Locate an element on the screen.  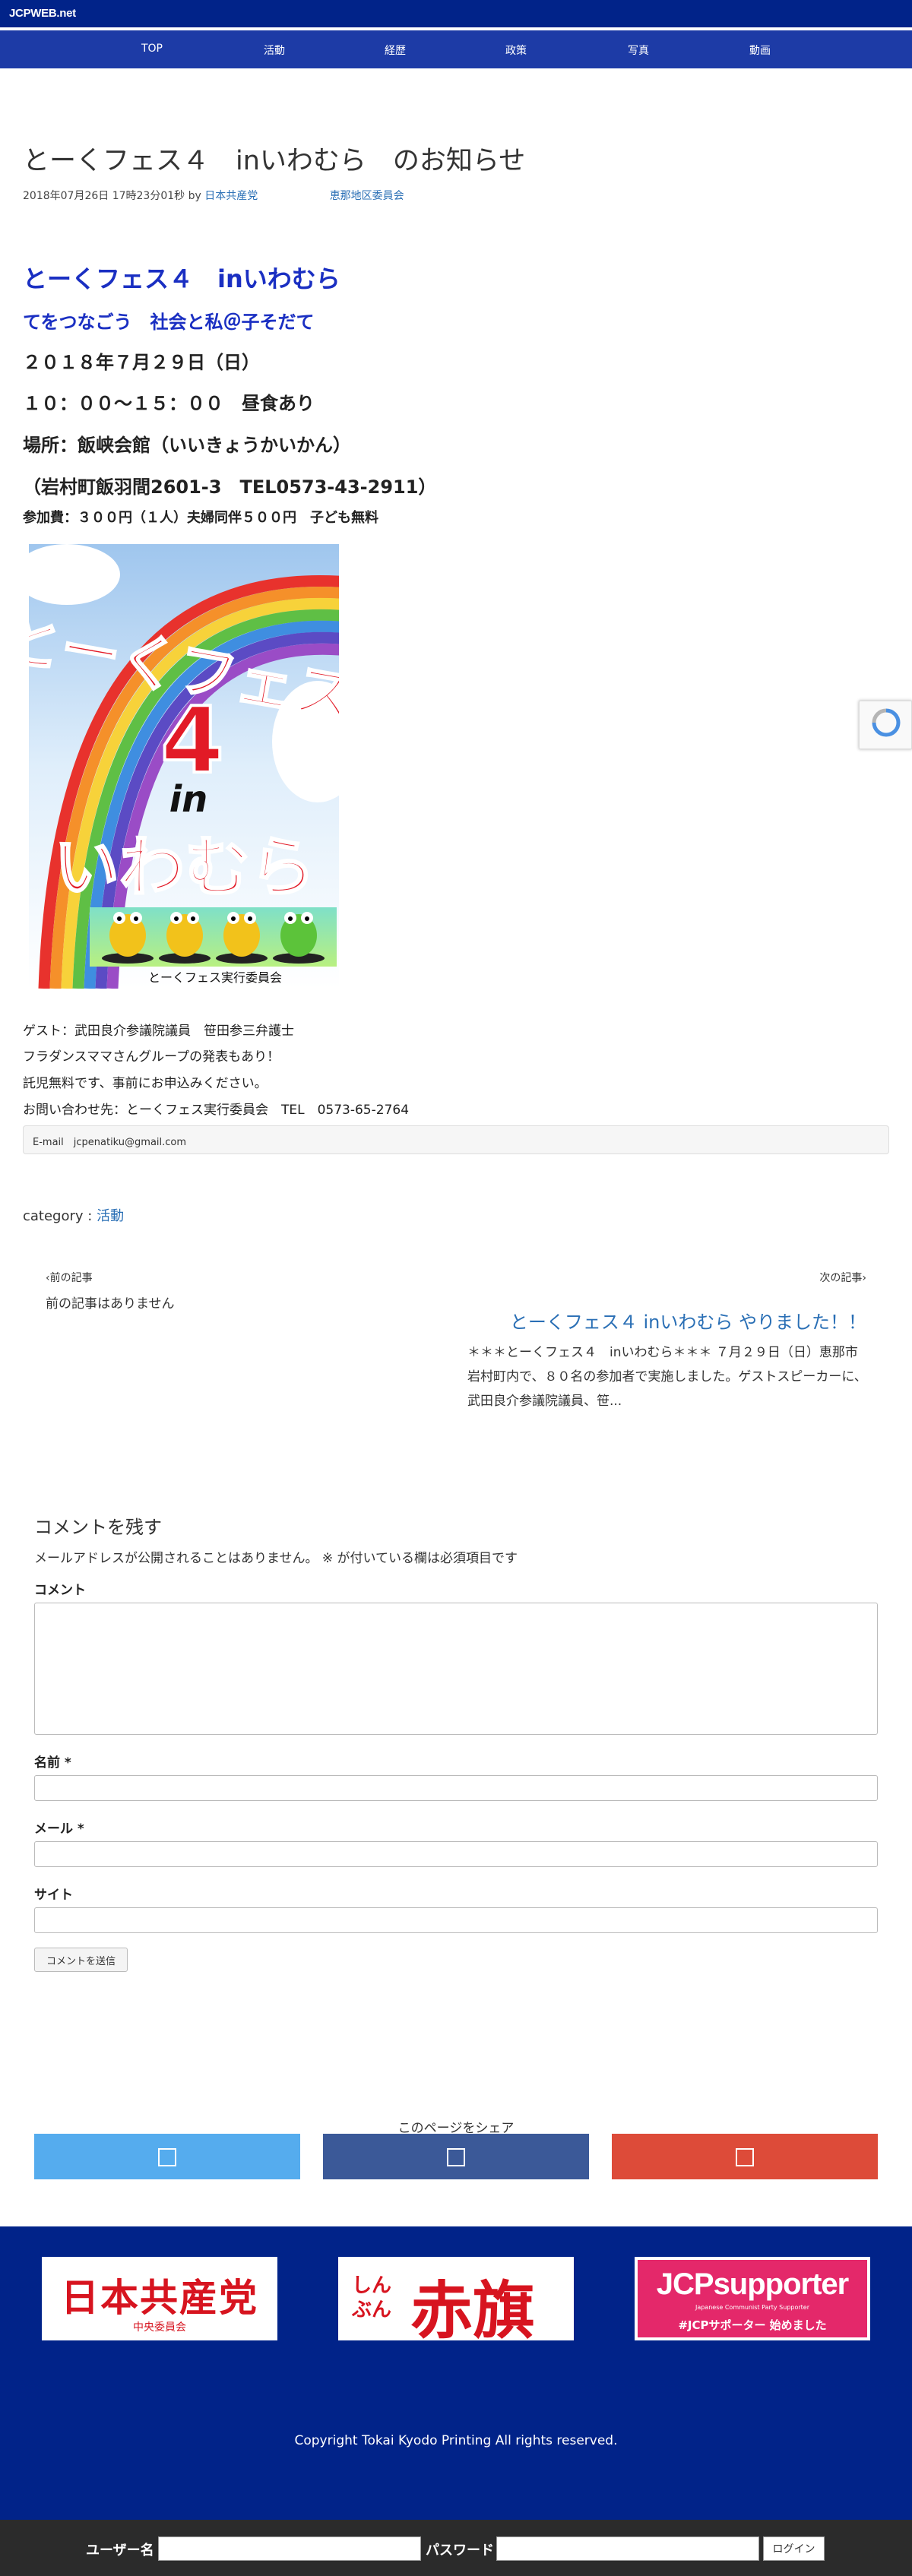
password-label: パスワード is located at coordinates (460, 2551).